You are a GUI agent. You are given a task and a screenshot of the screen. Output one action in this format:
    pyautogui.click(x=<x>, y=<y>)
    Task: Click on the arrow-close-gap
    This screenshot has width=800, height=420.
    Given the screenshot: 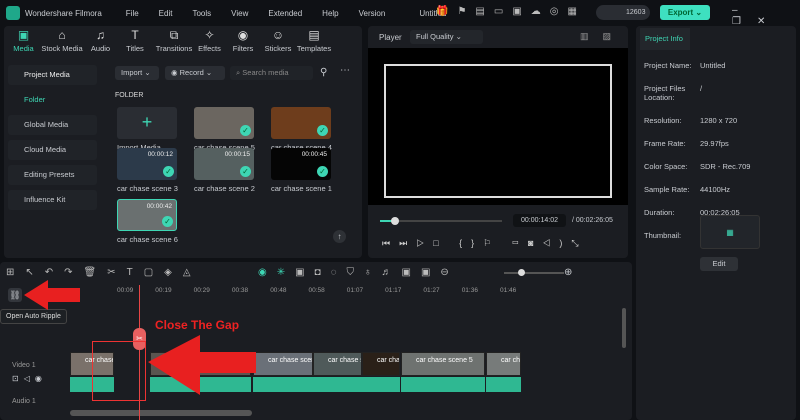 What is the action you would take?
    pyautogui.click(x=202, y=365)
    